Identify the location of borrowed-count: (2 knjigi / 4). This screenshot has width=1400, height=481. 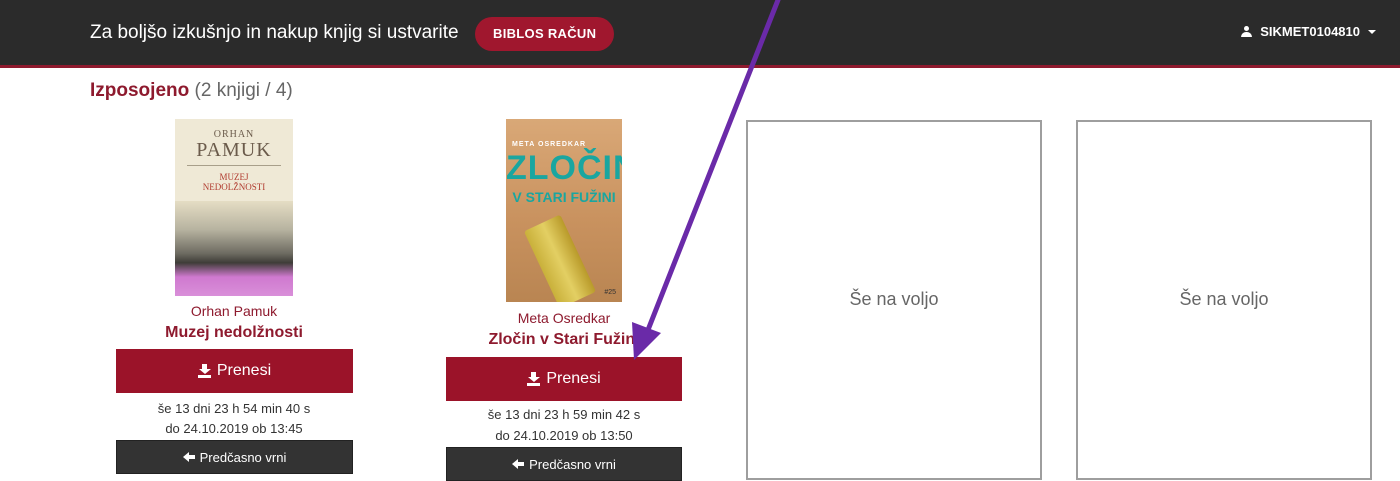
(243, 90).